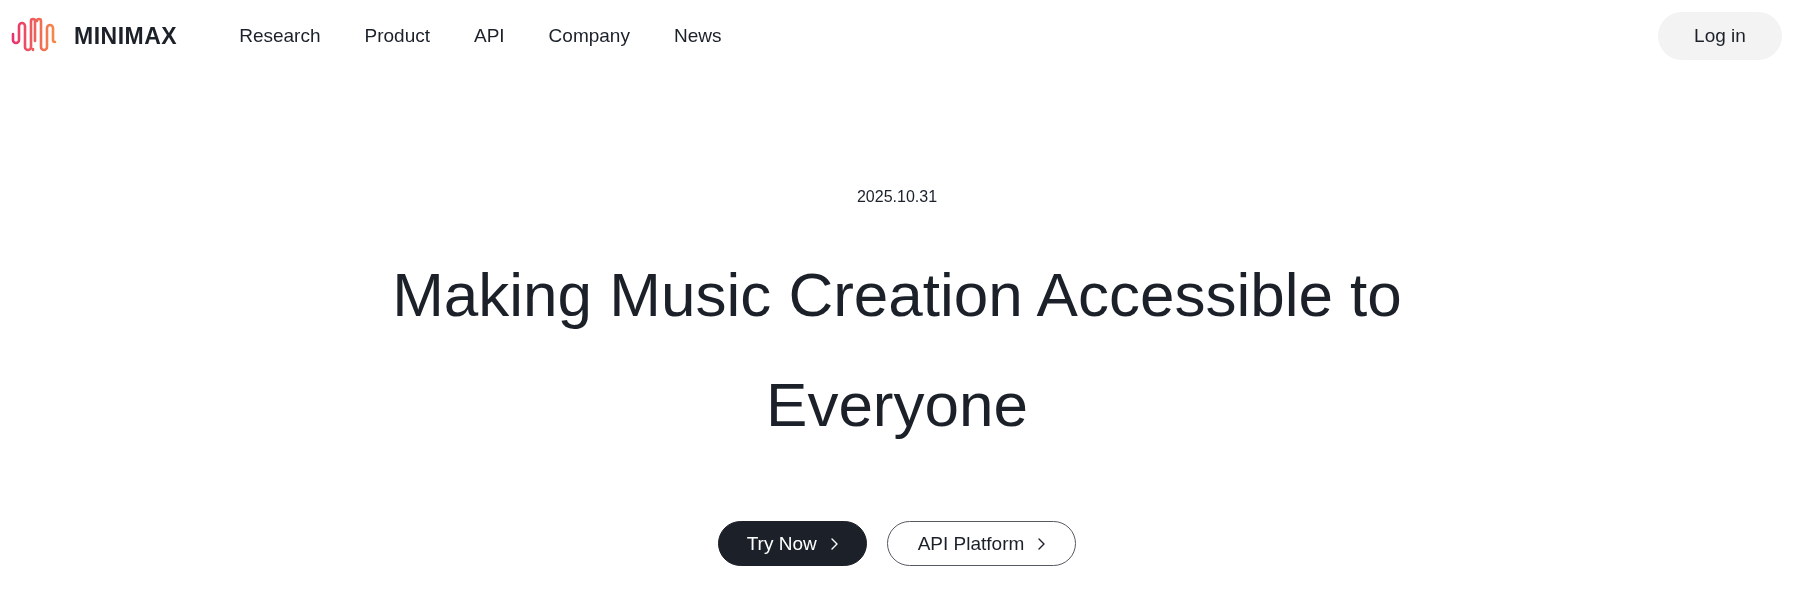  Describe the element at coordinates (697, 36) in the screenshot. I see `nav-link: News` at that location.